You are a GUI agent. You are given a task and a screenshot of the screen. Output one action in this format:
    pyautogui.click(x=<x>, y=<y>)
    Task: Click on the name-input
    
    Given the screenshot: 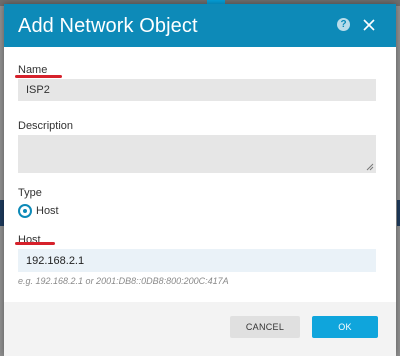 What is the action you would take?
    pyautogui.click(x=197, y=90)
    